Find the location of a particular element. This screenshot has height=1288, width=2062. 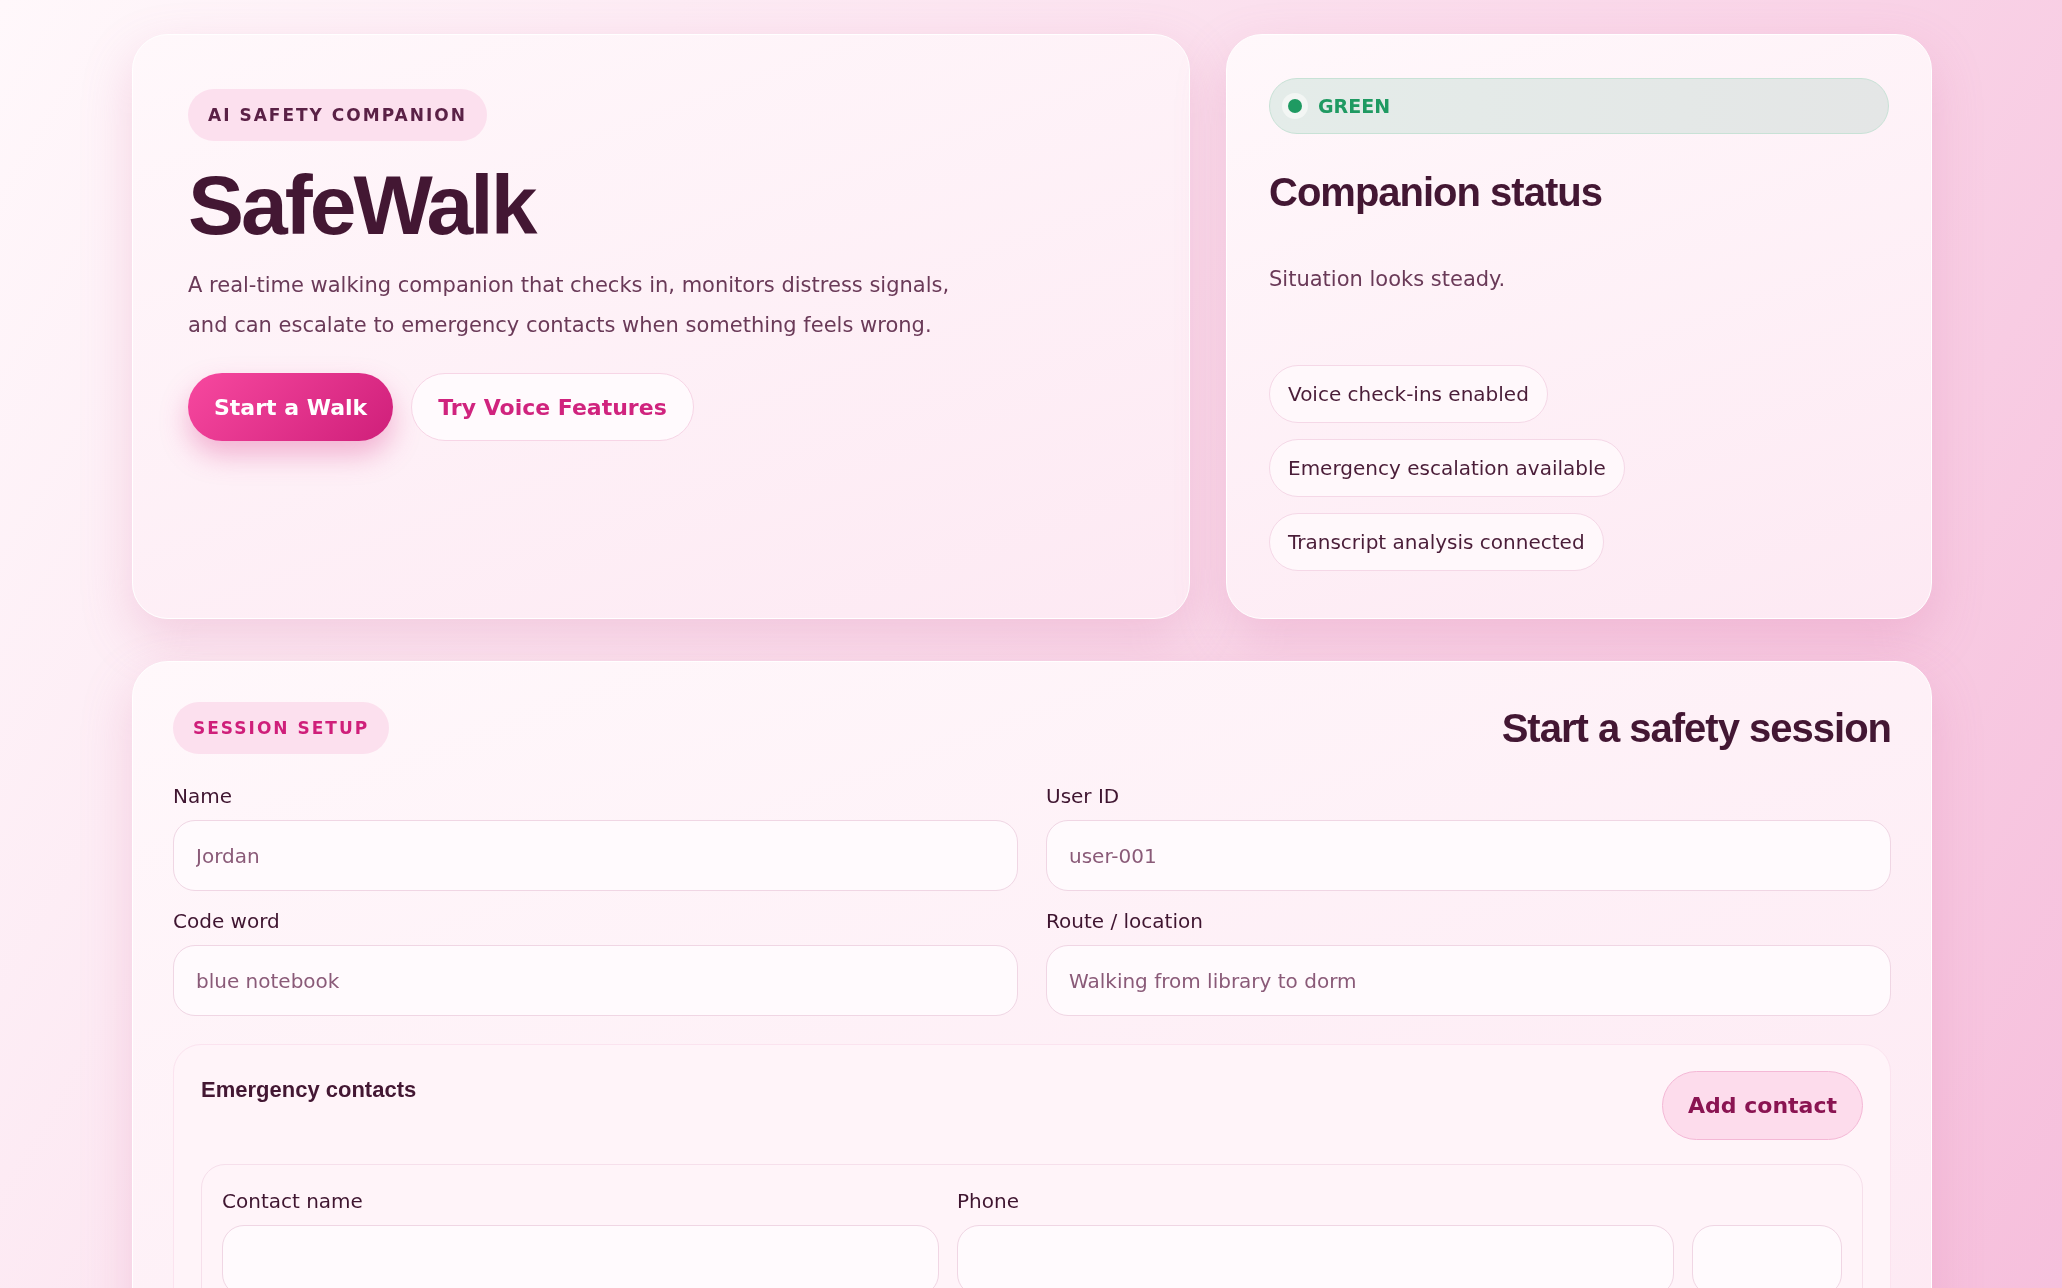

field-label: User ID is located at coordinates (1083, 796).